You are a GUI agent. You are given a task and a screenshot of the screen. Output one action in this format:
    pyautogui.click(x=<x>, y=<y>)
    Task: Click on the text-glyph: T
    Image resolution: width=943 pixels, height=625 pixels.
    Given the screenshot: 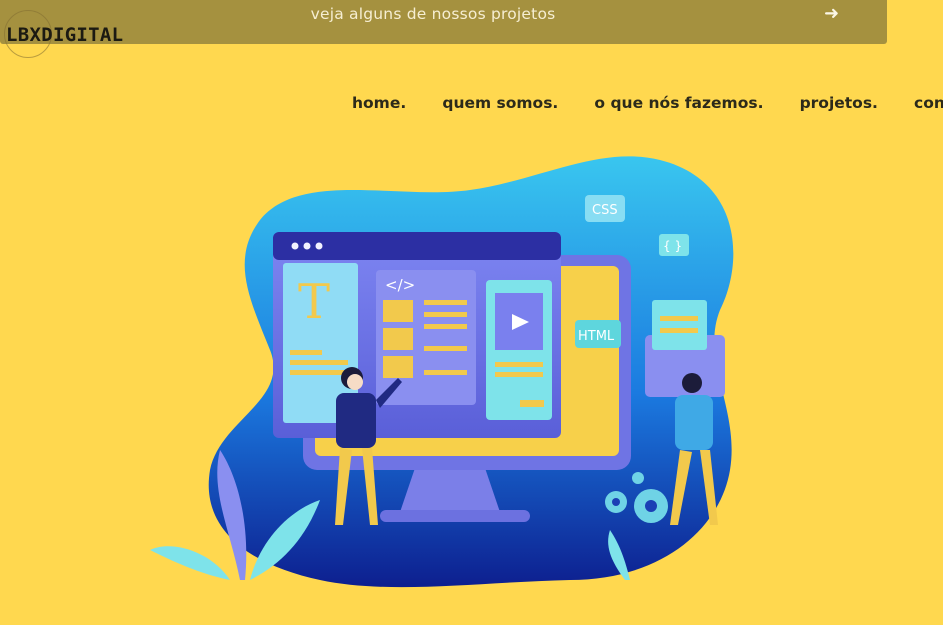 What is the action you would take?
    pyautogui.click(x=314, y=302)
    